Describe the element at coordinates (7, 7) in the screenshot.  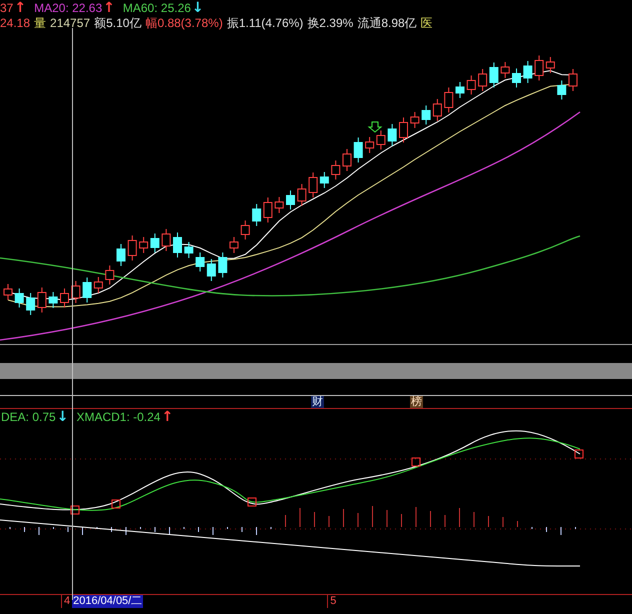
I see `indicator-value: 37` at that location.